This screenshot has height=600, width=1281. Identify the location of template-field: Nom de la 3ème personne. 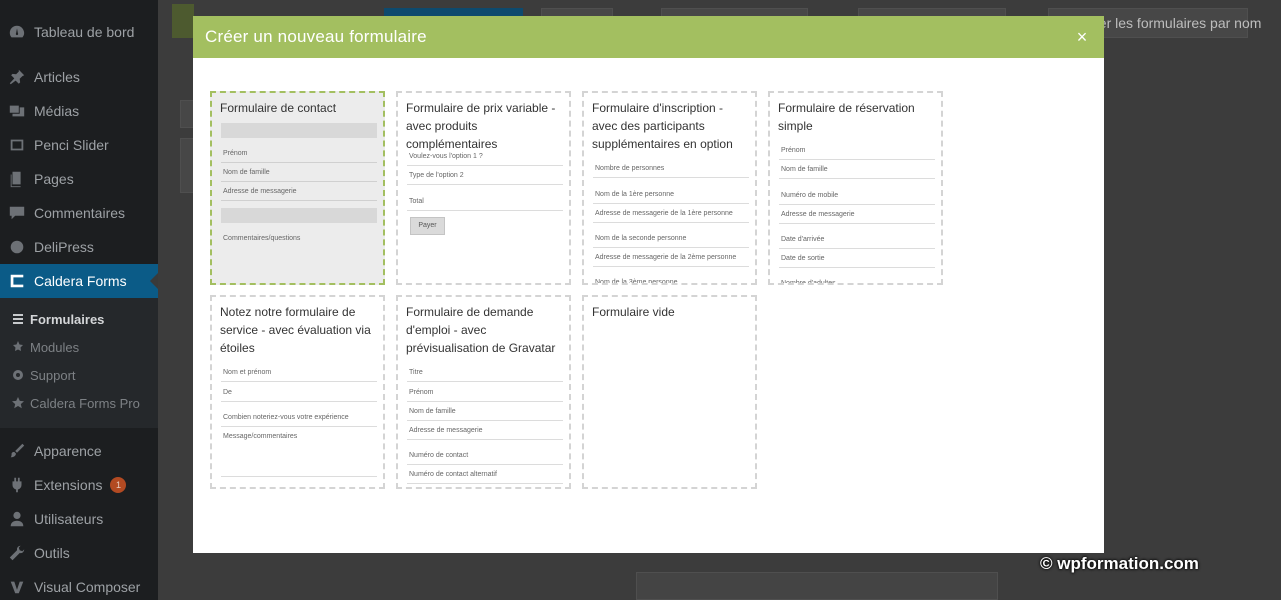
(671, 278).